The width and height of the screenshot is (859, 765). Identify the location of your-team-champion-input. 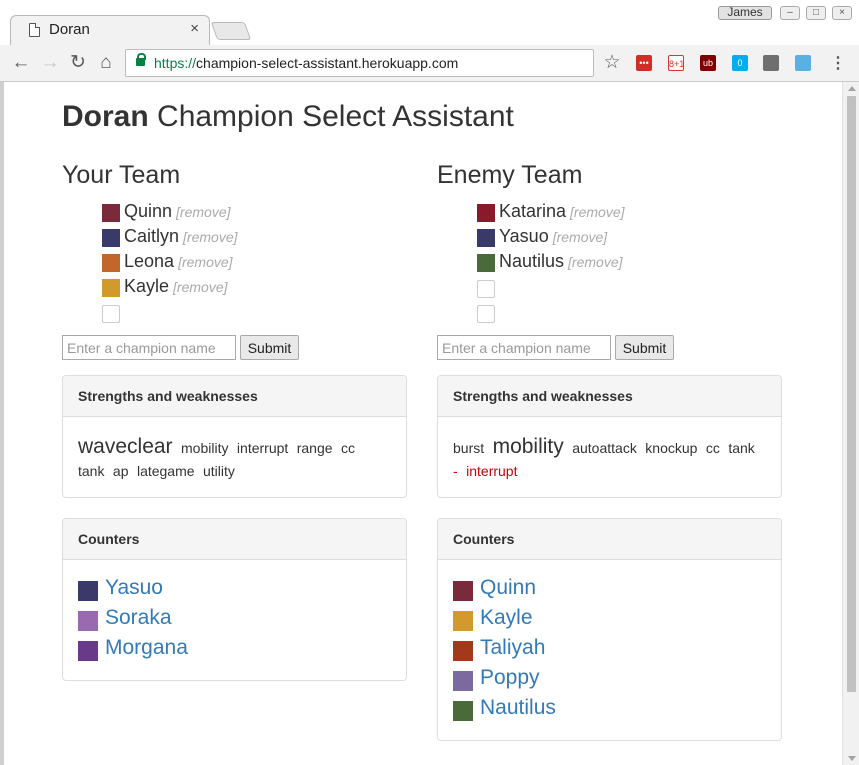
(149, 347).